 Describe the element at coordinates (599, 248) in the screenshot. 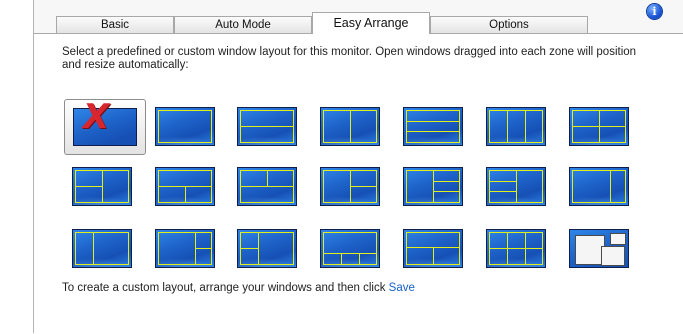

I see `layout-custom` at that location.